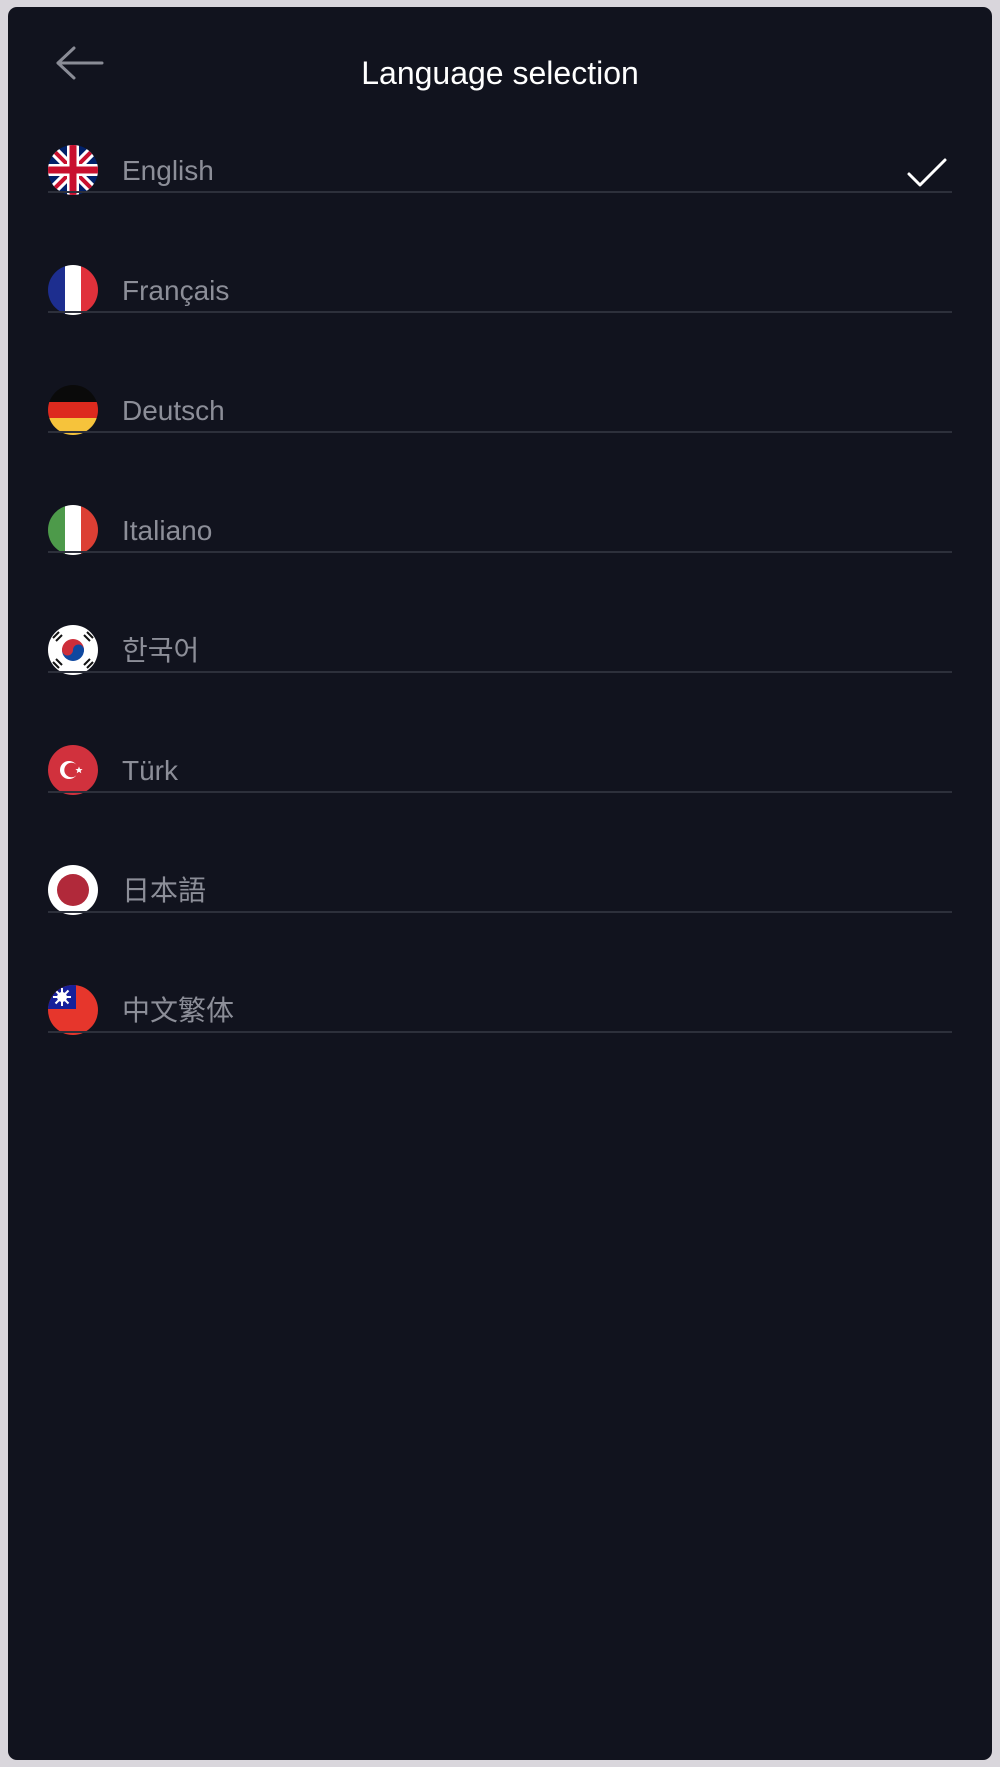 The width and height of the screenshot is (1000, 1767). What do you see at coordinates (73, 1010) in the screenshot?
I see `taiwan-flag-icon` at bounding box center [73, 1010].